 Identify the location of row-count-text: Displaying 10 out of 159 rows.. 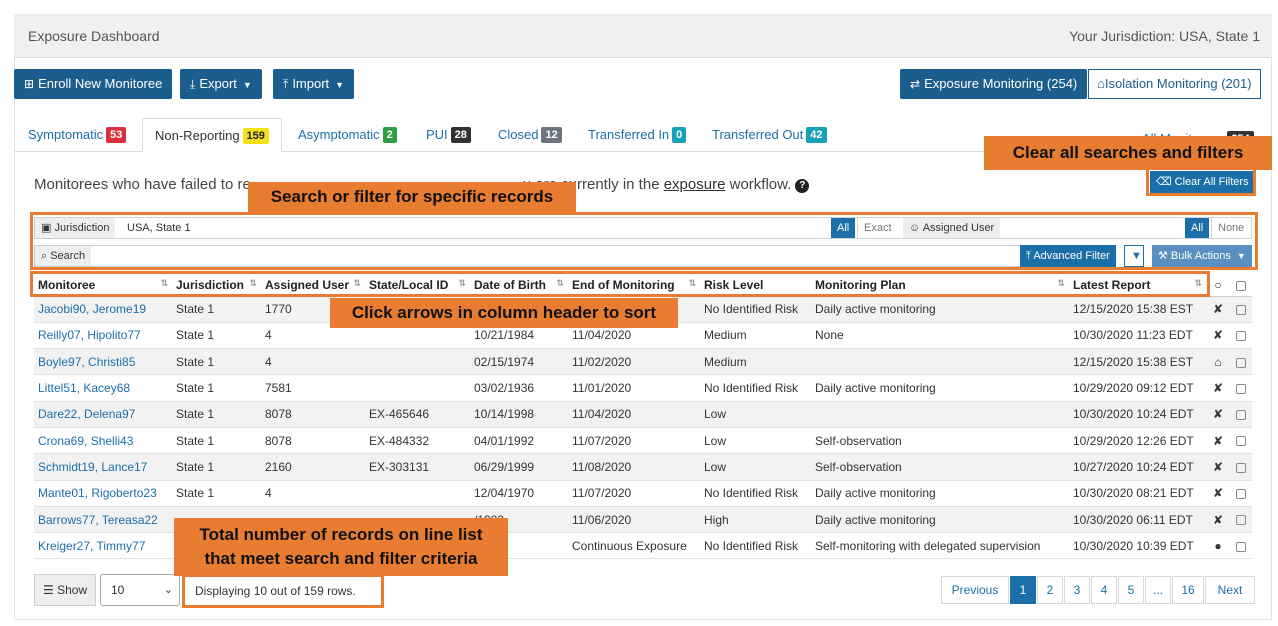
(283, 591).